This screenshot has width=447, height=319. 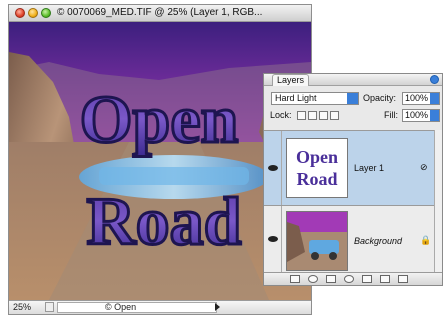 I want to click on zoom-level: 25%, so click(x=22, y=307).